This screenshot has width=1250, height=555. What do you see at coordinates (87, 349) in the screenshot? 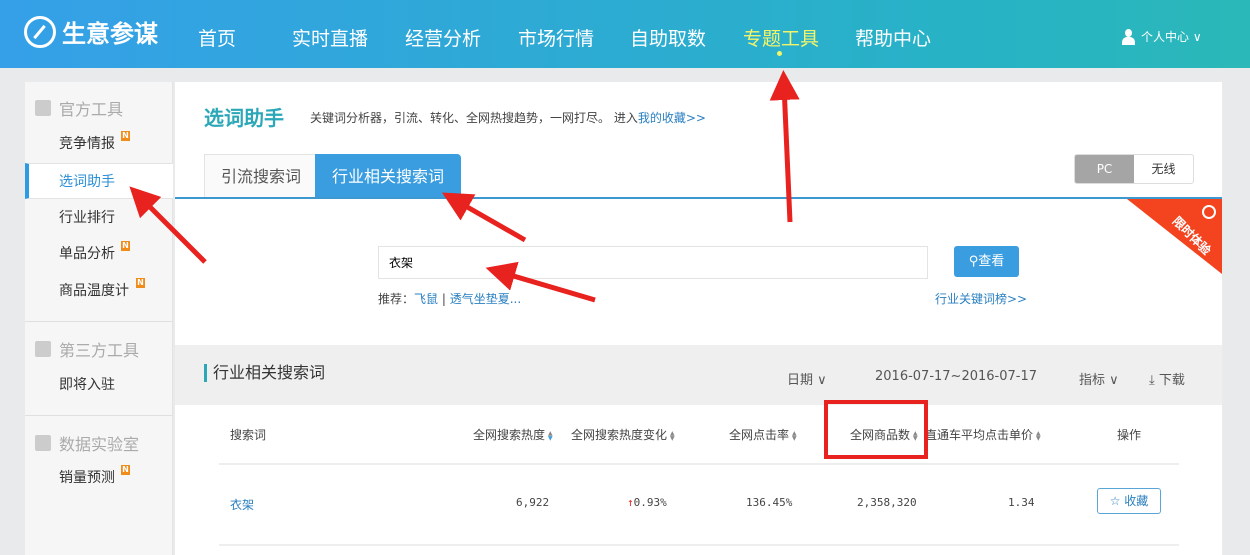
I see `sidebar-group-third-party: 第三方工具` at bounding box center [87, 349].